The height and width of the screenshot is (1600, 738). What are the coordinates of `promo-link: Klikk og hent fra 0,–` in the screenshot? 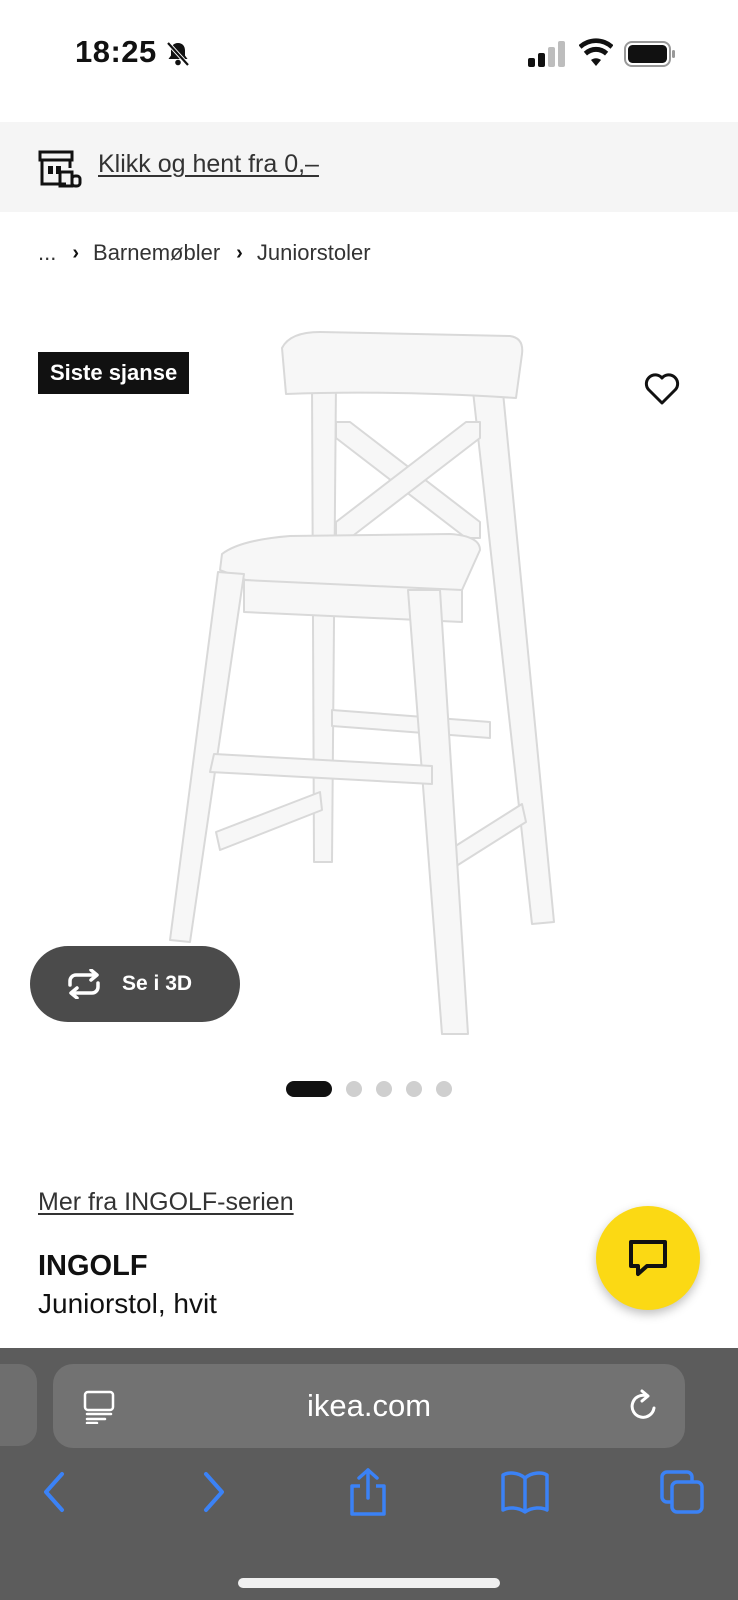 It's located at (208, 164).